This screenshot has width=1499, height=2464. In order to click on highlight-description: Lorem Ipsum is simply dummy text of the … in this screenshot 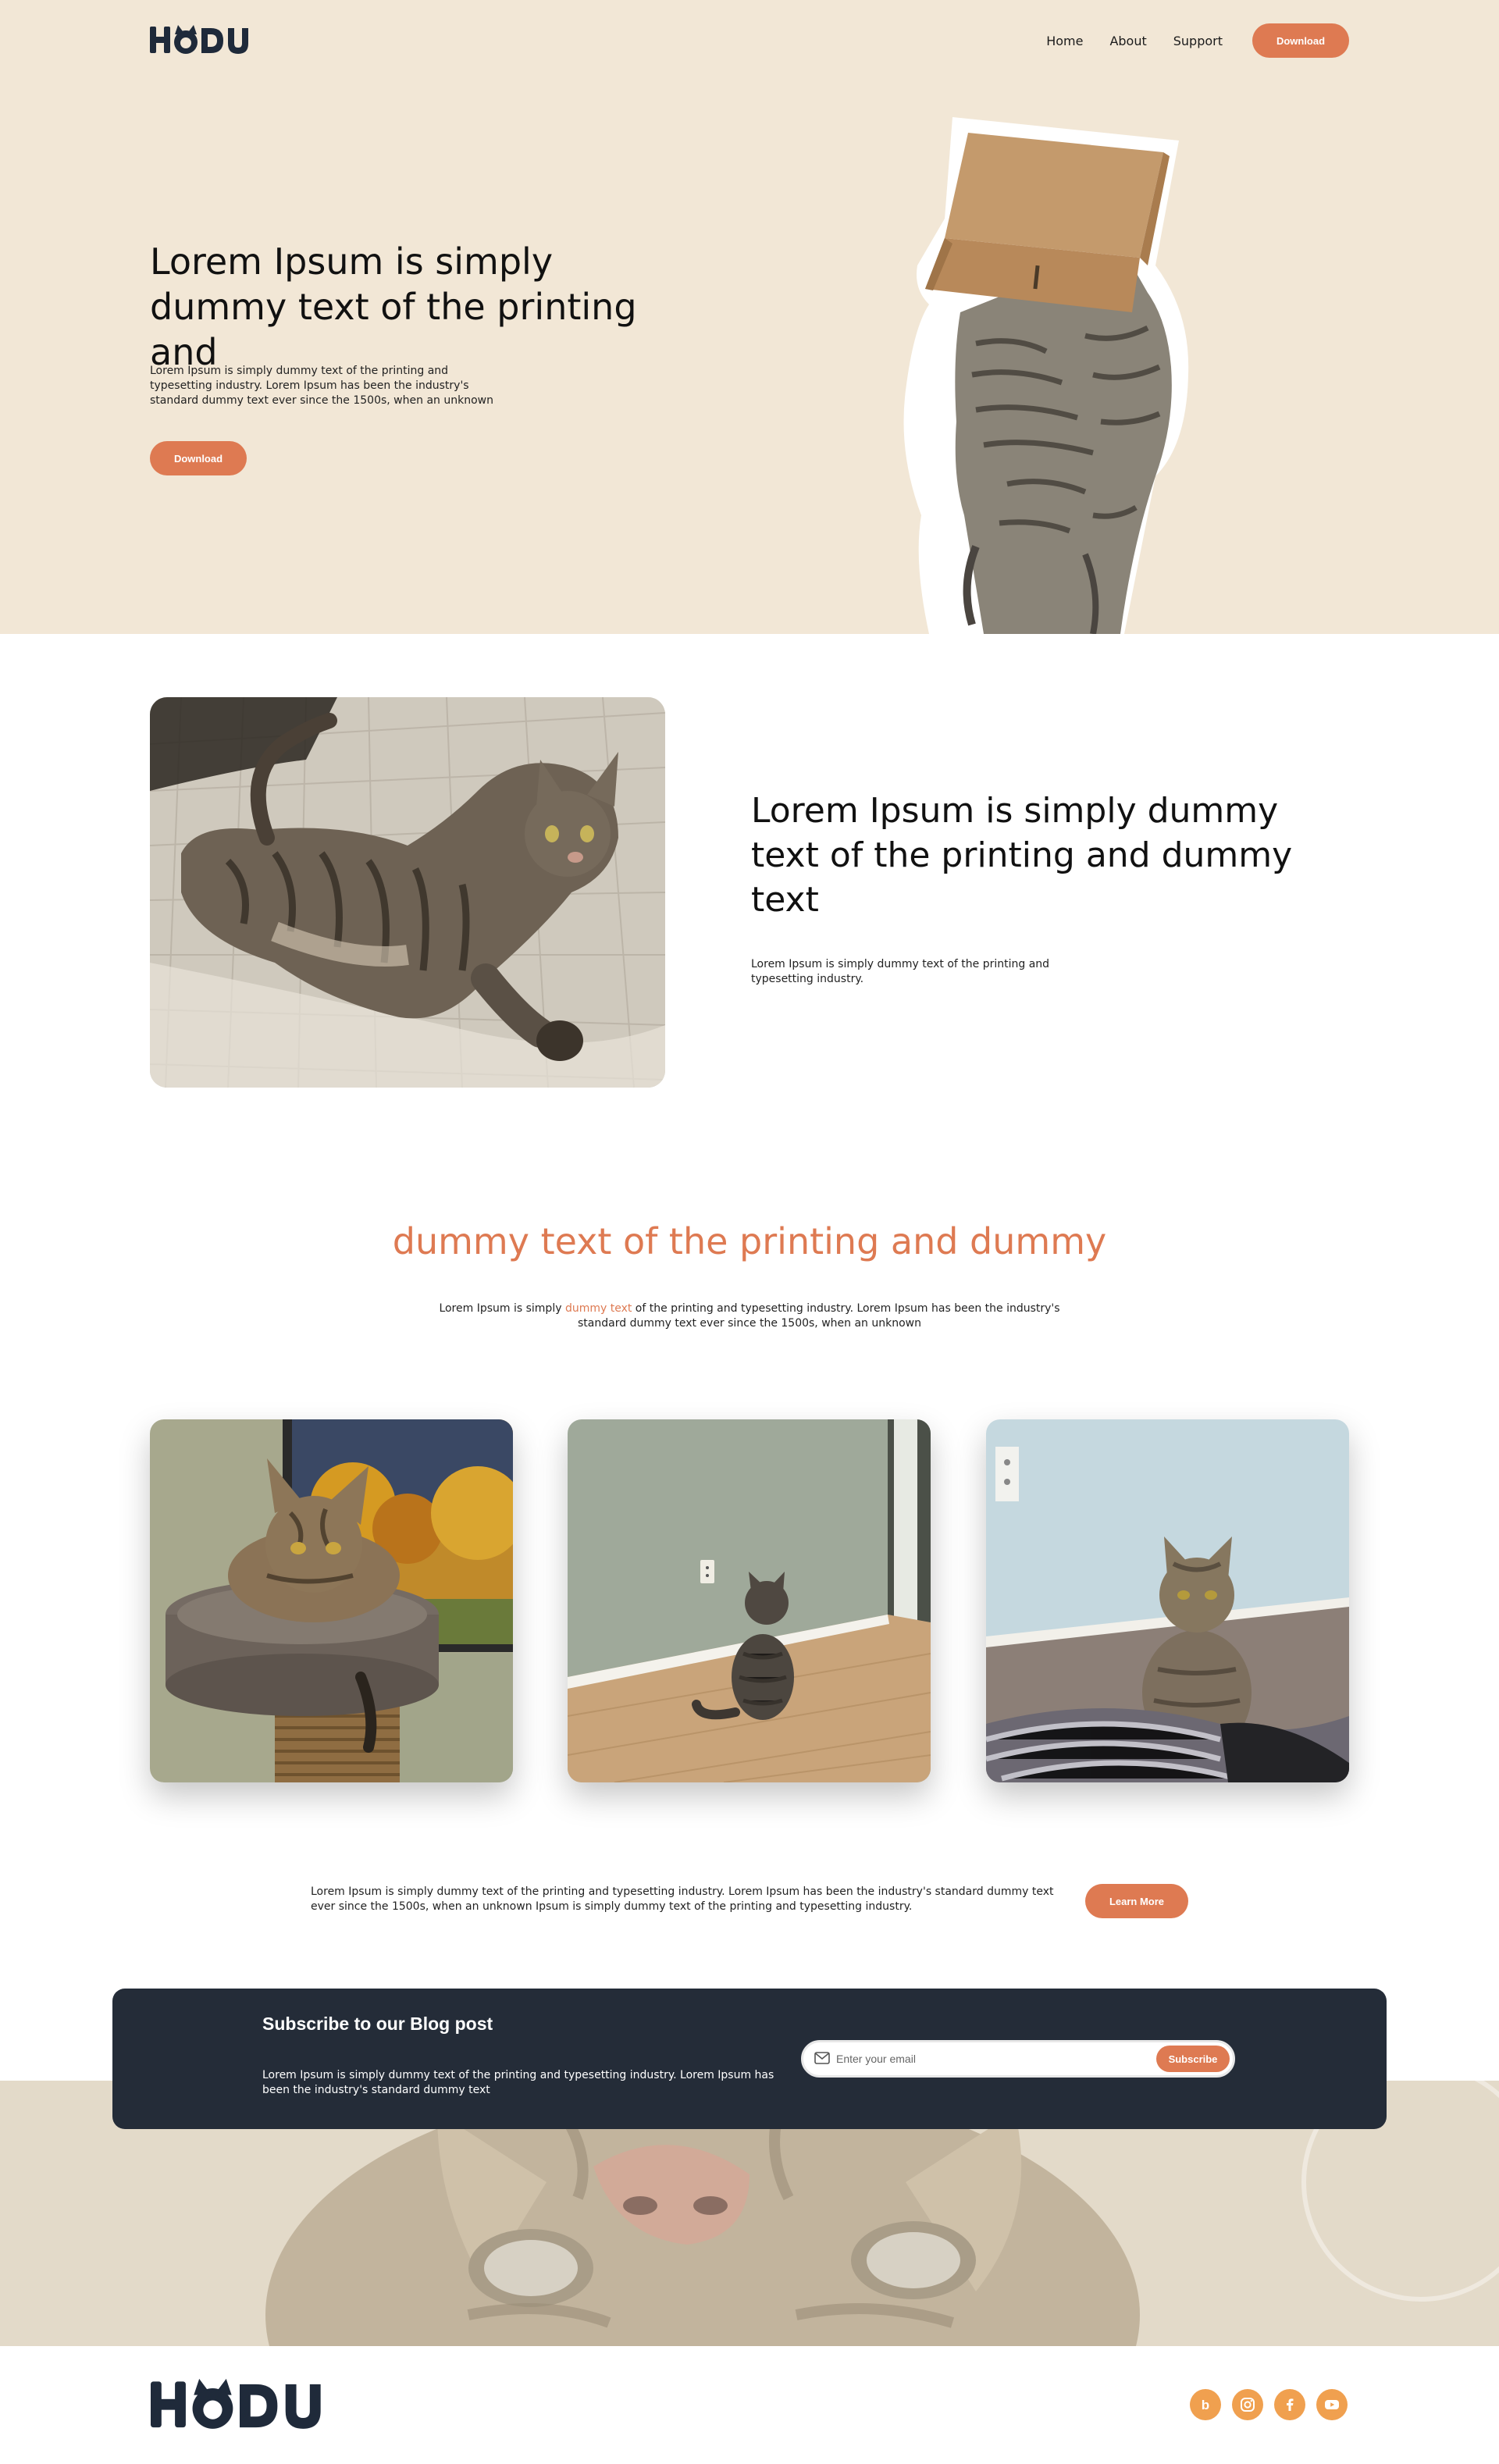, I will do `click(749, 1316)`.